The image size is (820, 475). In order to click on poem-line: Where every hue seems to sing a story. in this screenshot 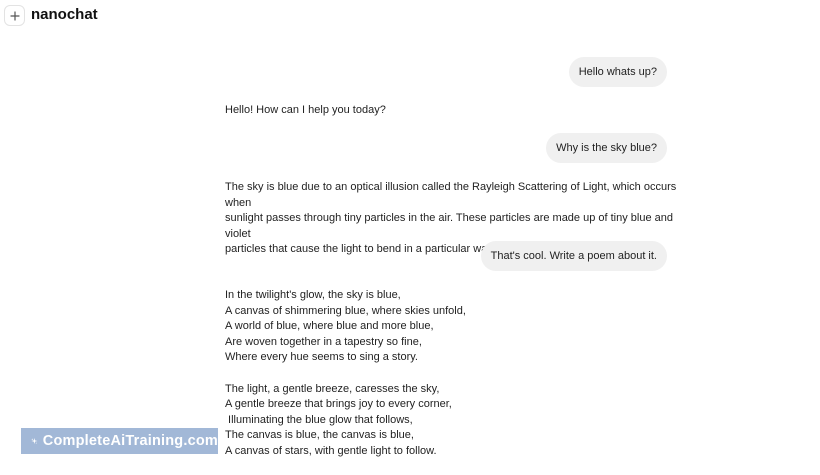, I will do `click(321, 357)`.